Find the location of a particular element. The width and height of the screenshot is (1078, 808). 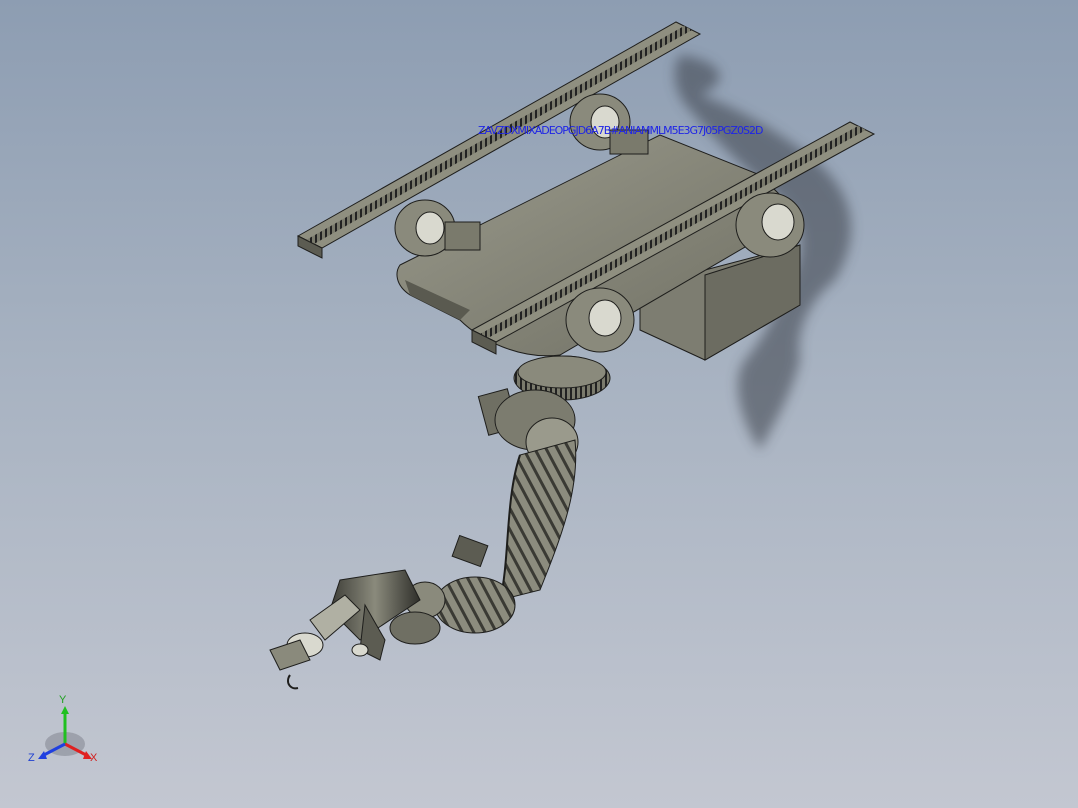

y-axis-label: Y is located at coordinates (63, 700).